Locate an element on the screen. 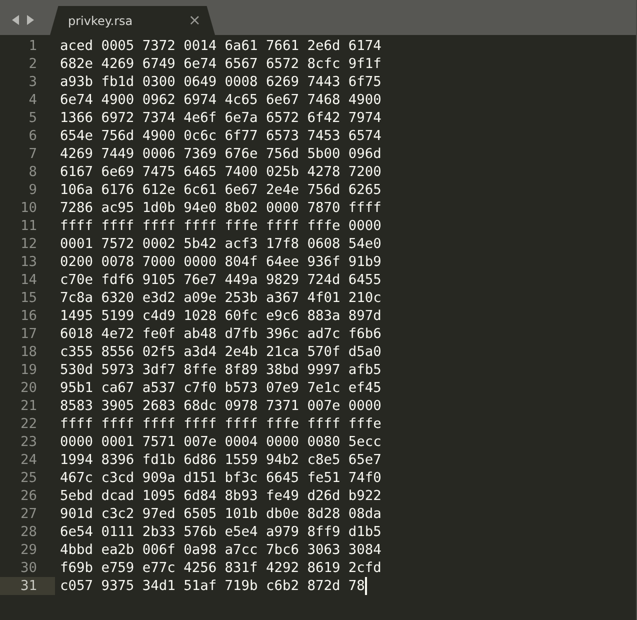 Image resolution: width=637 pixels, height=620 pixels. line-number: 6 is located at coordinates (33, 136).